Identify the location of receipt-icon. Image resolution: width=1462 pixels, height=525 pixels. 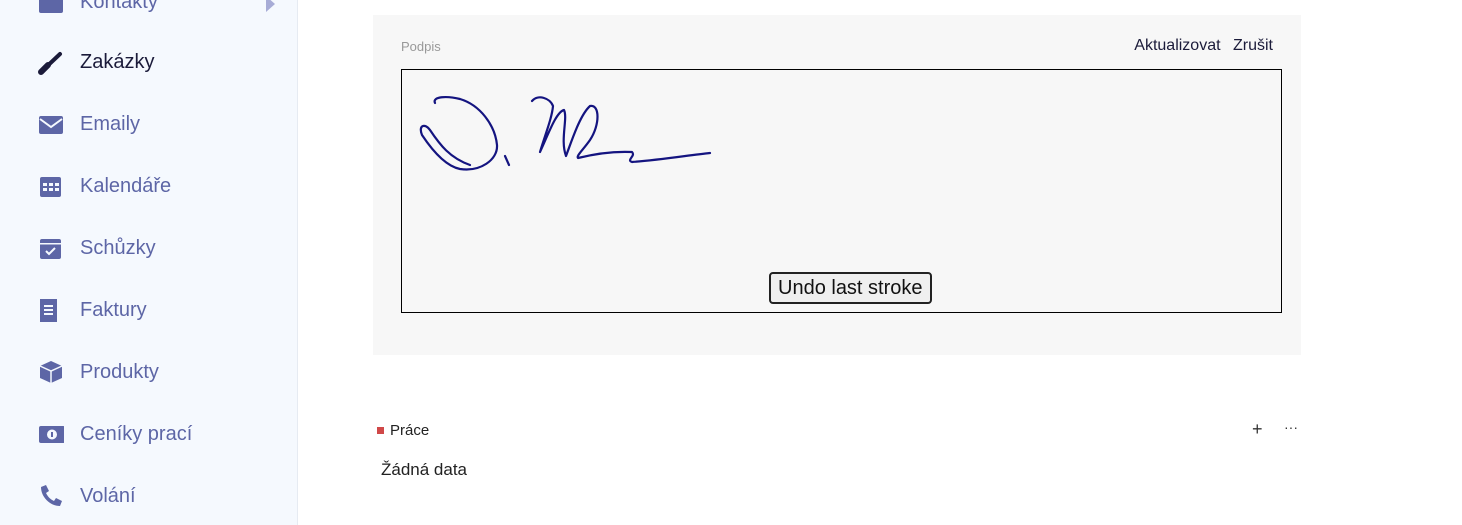
(51, 310).